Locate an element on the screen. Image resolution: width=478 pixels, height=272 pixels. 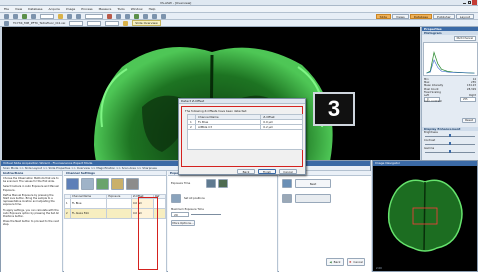
next-step-button: Next is located at coordinates (313, 183).